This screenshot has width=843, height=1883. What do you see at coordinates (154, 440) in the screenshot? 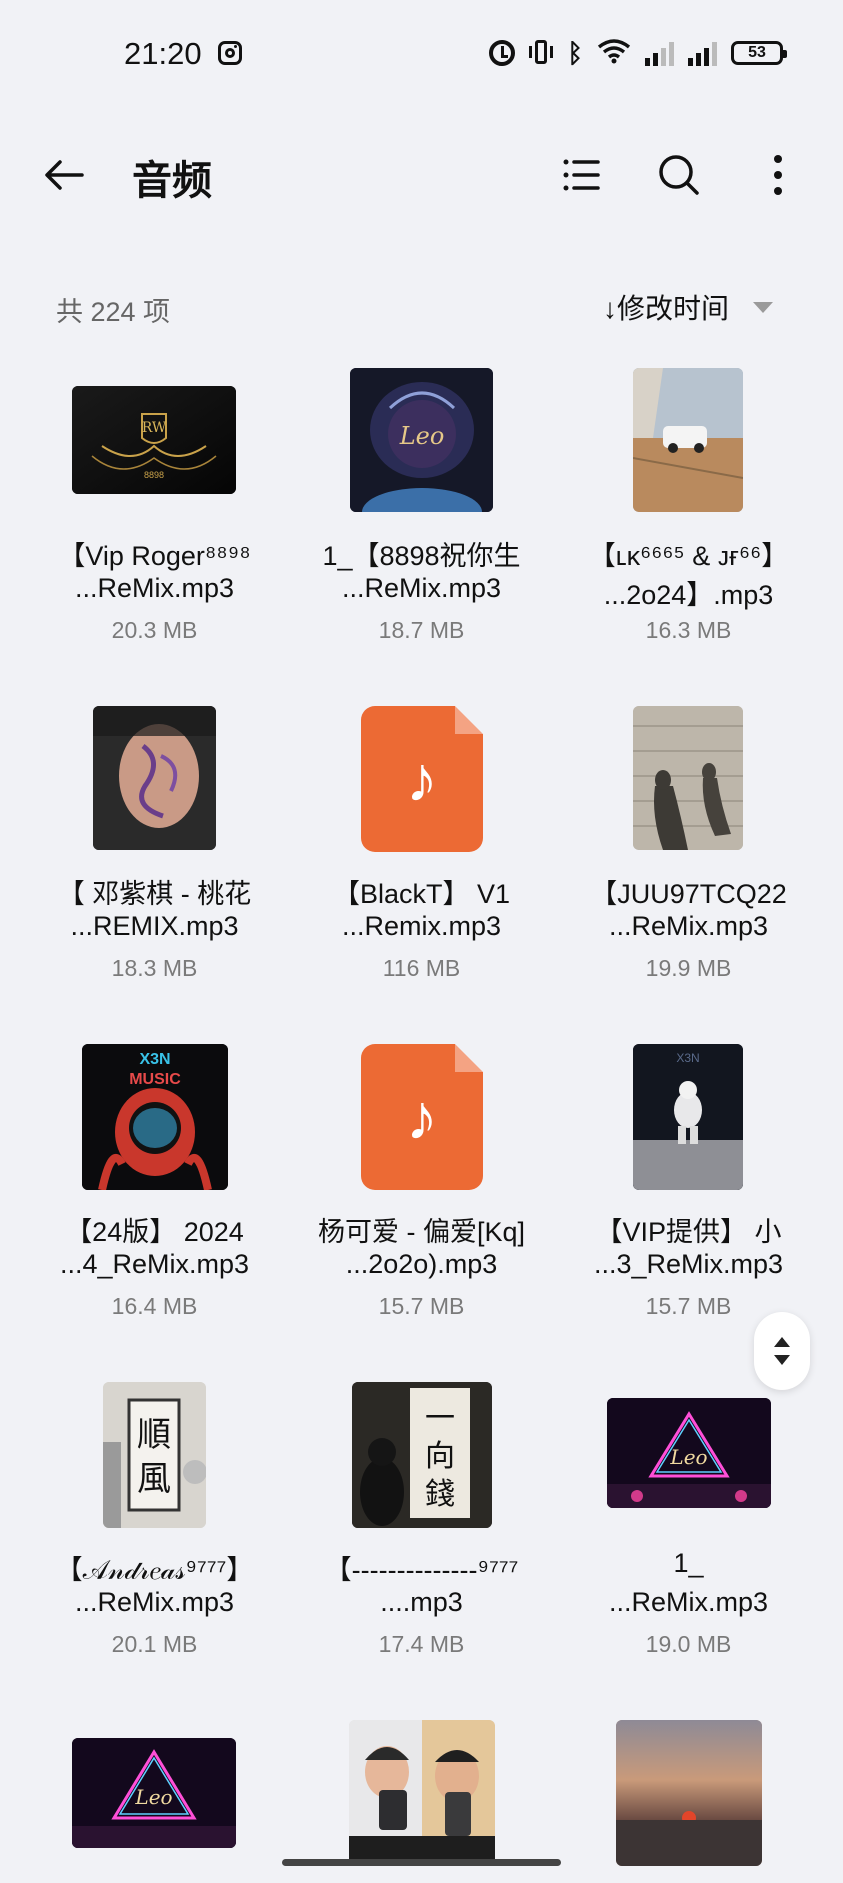
I see `file-thumbnail: RW 8898` at bounding box center [154, 440].